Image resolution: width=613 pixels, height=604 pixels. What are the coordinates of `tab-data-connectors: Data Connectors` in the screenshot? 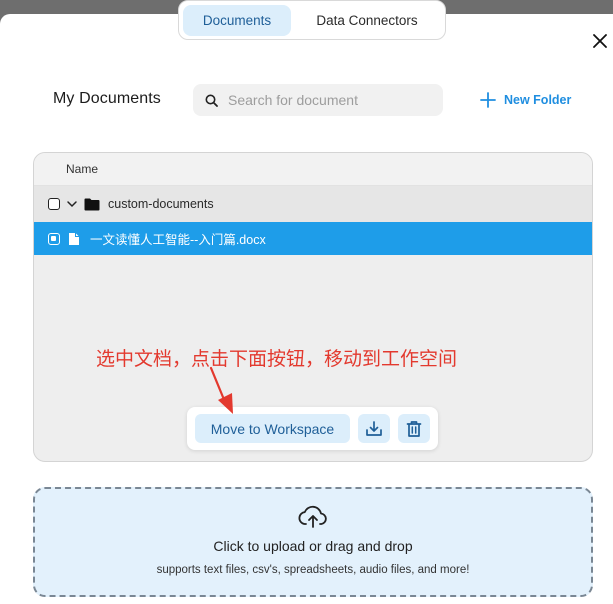 It's located at (367, 20).